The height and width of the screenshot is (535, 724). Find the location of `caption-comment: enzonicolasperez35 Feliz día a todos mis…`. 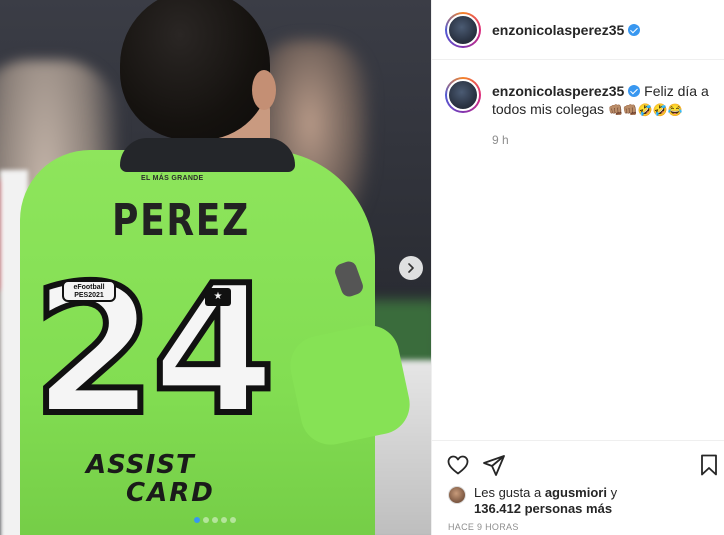

caption-comment: enzonicolasperez35 Feliz día a todos mis… is located at coordinates (580, 113).